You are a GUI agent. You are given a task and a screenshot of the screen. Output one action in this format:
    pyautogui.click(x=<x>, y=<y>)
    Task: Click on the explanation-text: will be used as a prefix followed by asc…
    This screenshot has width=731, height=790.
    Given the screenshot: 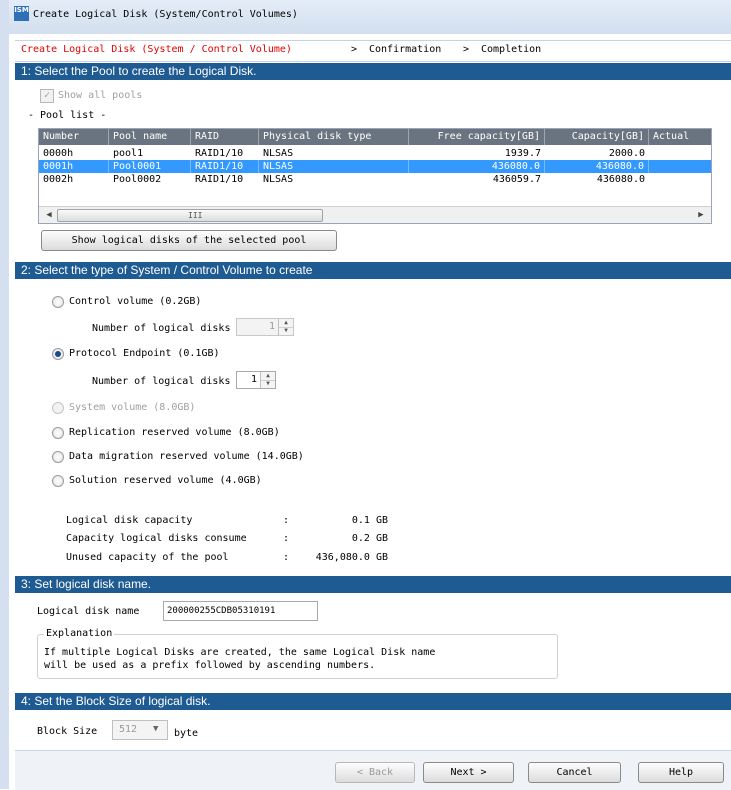 What is the action you would take?
    pyautogui.click(x=210, y=665)
    